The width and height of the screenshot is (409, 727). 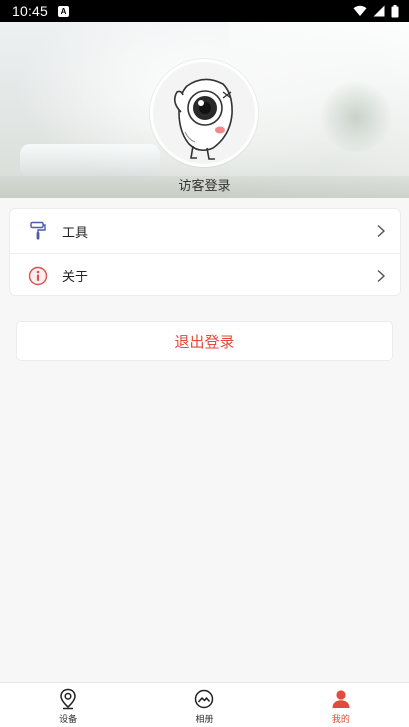 I want to click on menu-item-about-label: 关于, so click(x=75, y=277).